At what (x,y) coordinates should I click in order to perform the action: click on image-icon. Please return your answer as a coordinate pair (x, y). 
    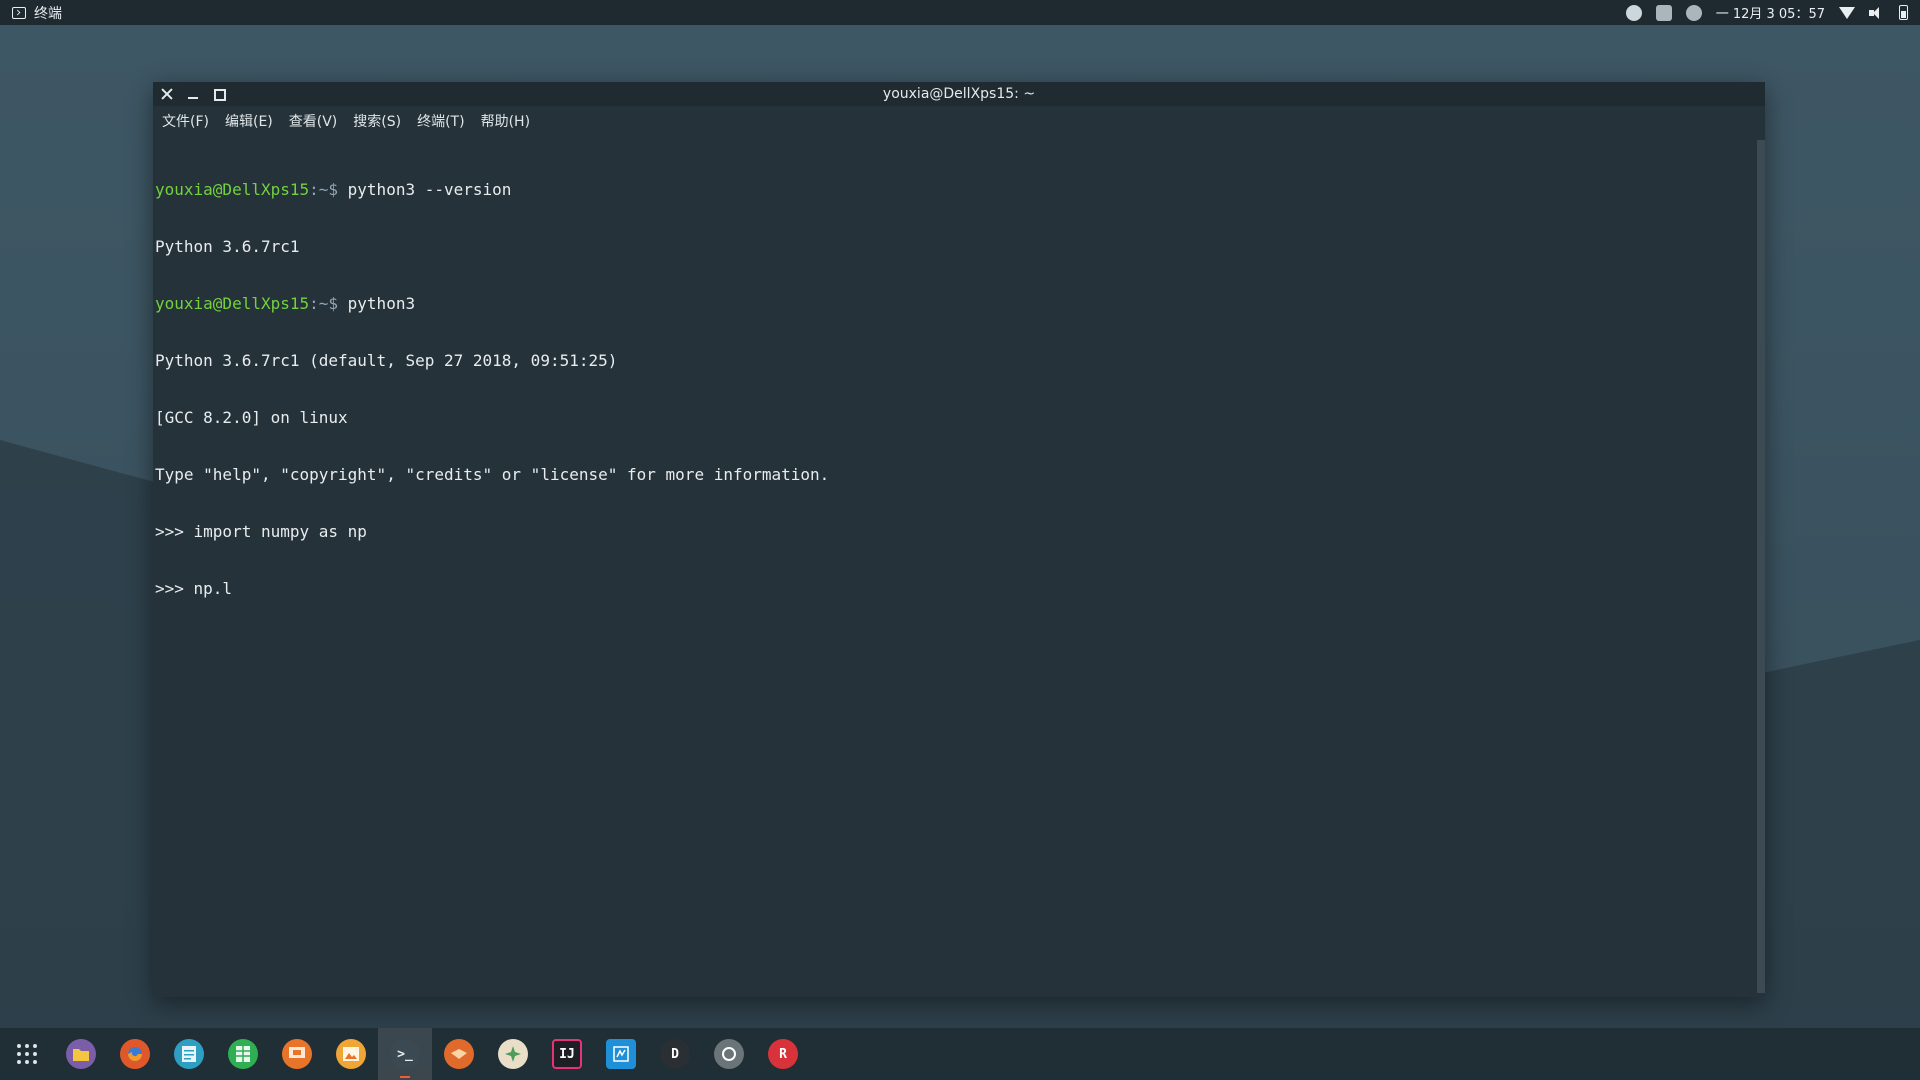
    Looking at the image, I should click on (351, 1054).